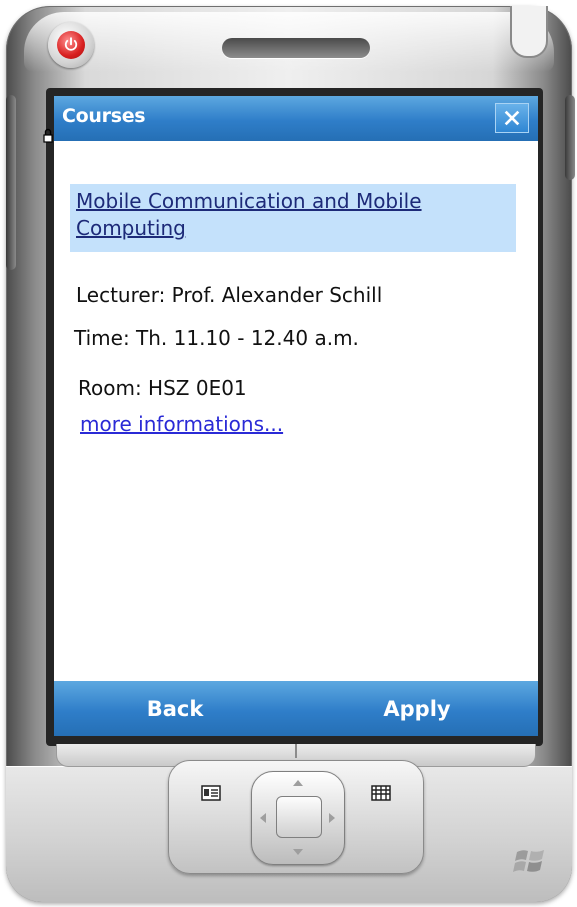 Image resolution: width=577 pixels, height=907 pixels. I want to click on calendar-icon, so click(381, 793).